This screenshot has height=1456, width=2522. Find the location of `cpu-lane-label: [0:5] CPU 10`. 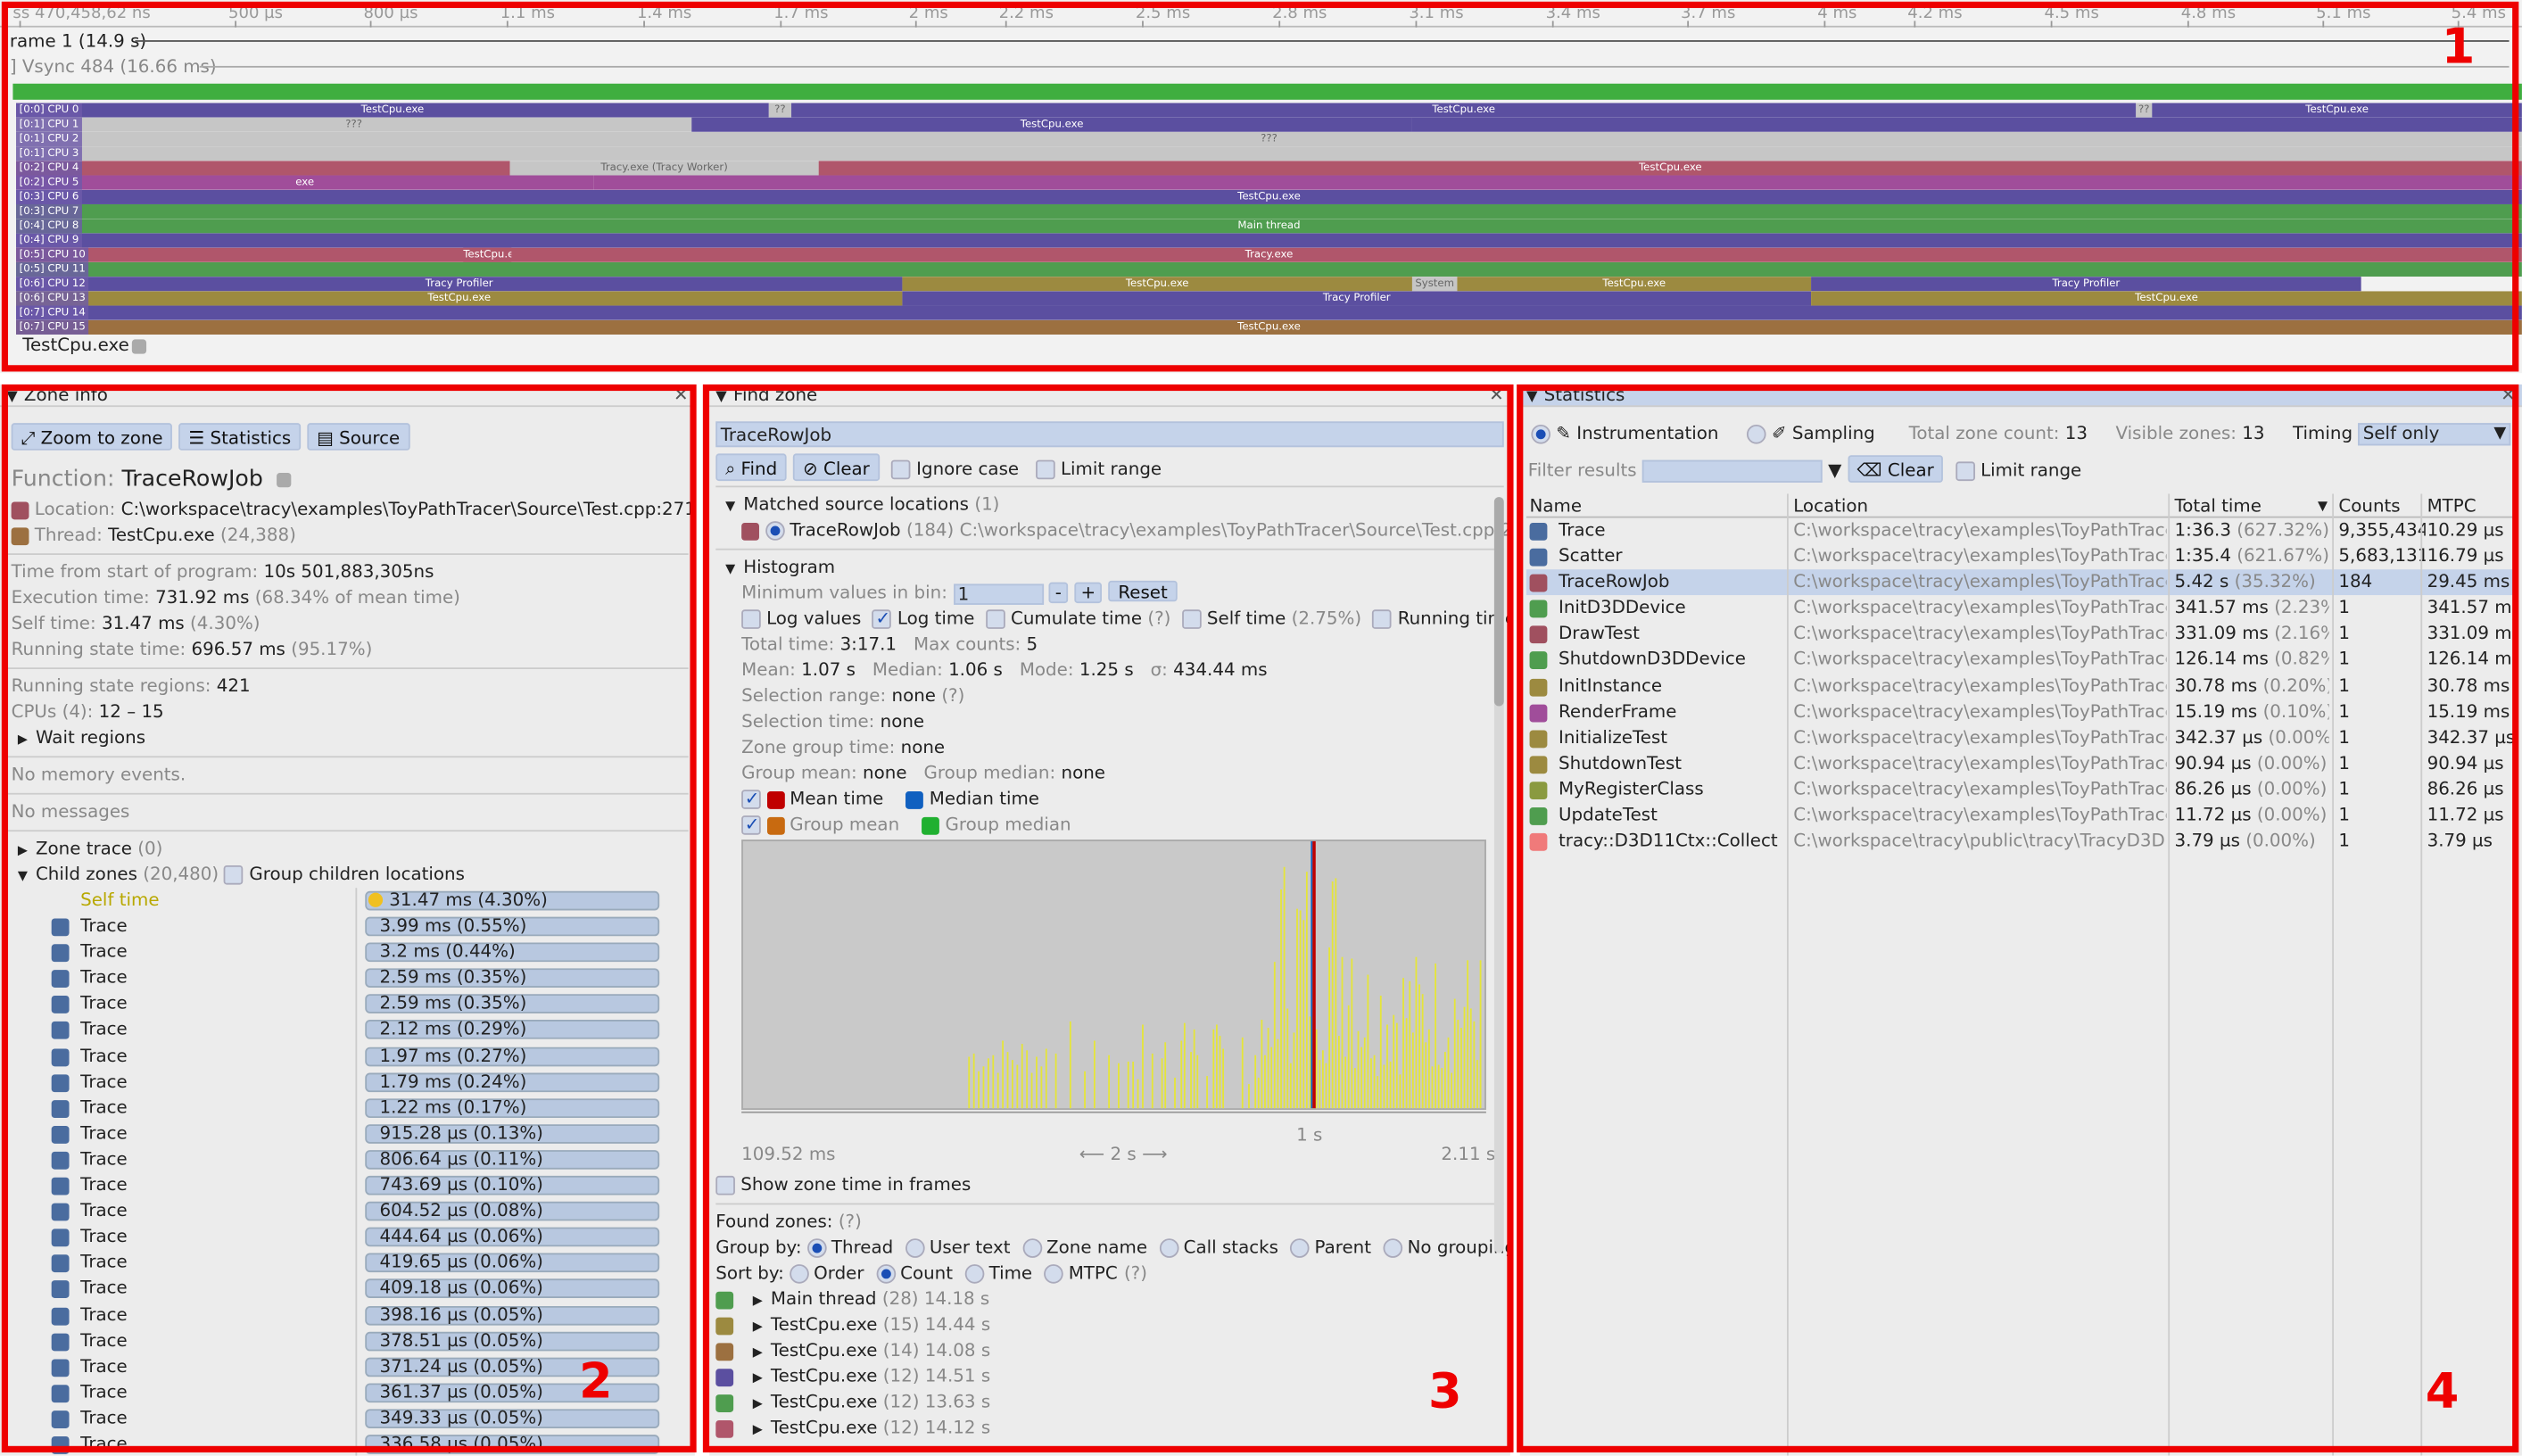

cpu-lane-label: [0:5] CPU 10 is located at coordinates (52, 255).